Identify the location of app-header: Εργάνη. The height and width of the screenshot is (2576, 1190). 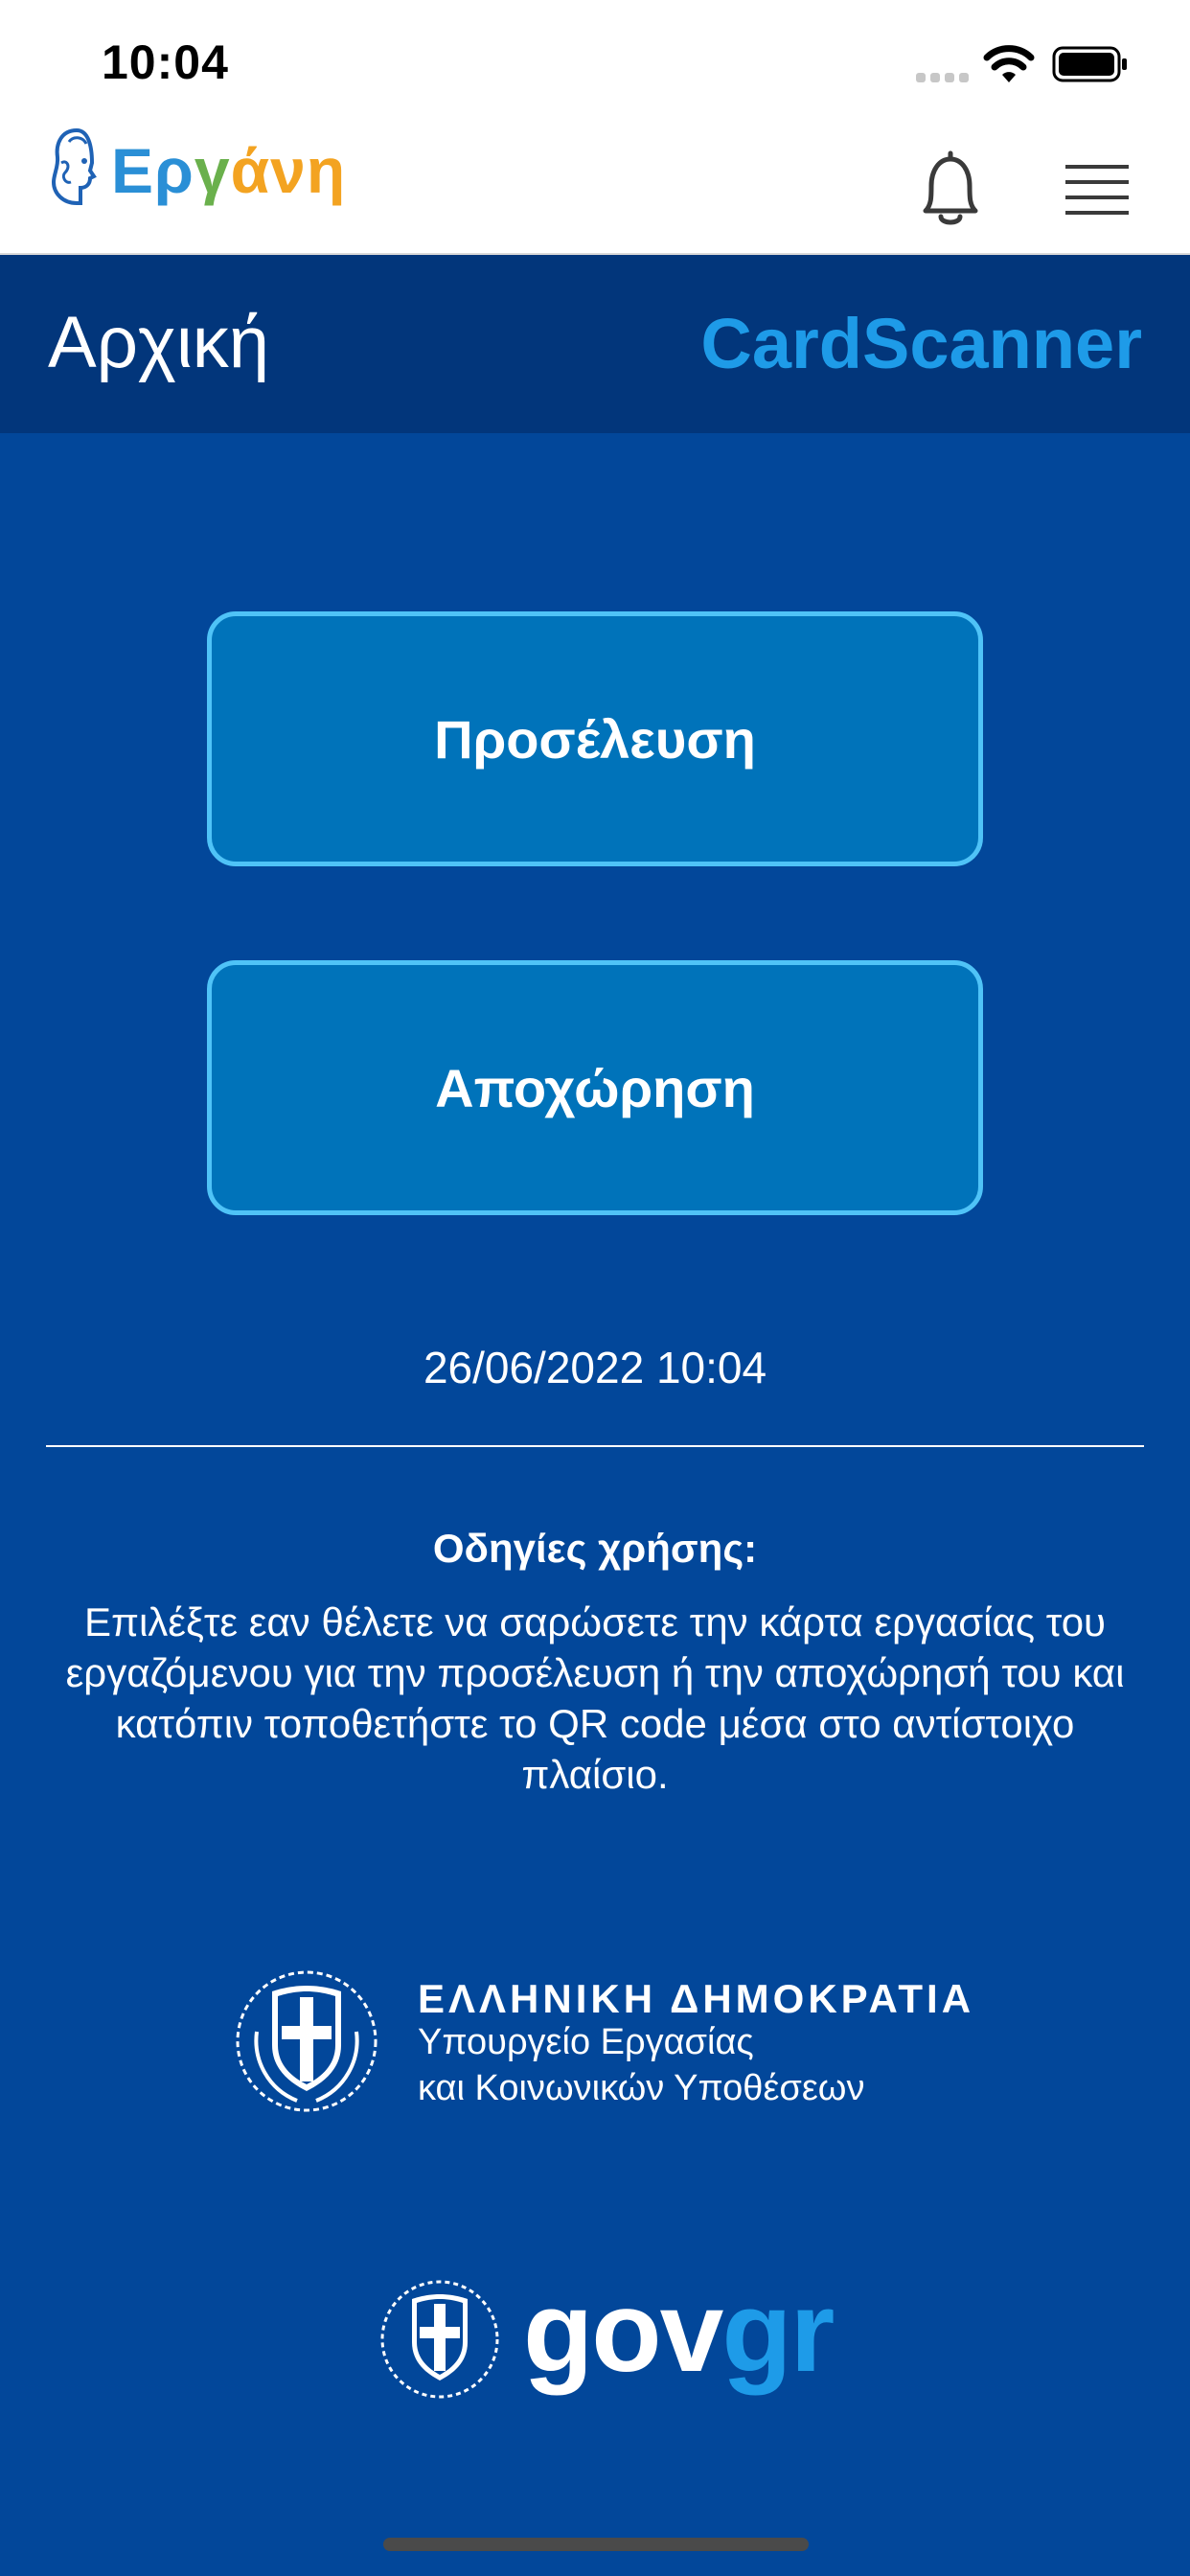
(595, 190).